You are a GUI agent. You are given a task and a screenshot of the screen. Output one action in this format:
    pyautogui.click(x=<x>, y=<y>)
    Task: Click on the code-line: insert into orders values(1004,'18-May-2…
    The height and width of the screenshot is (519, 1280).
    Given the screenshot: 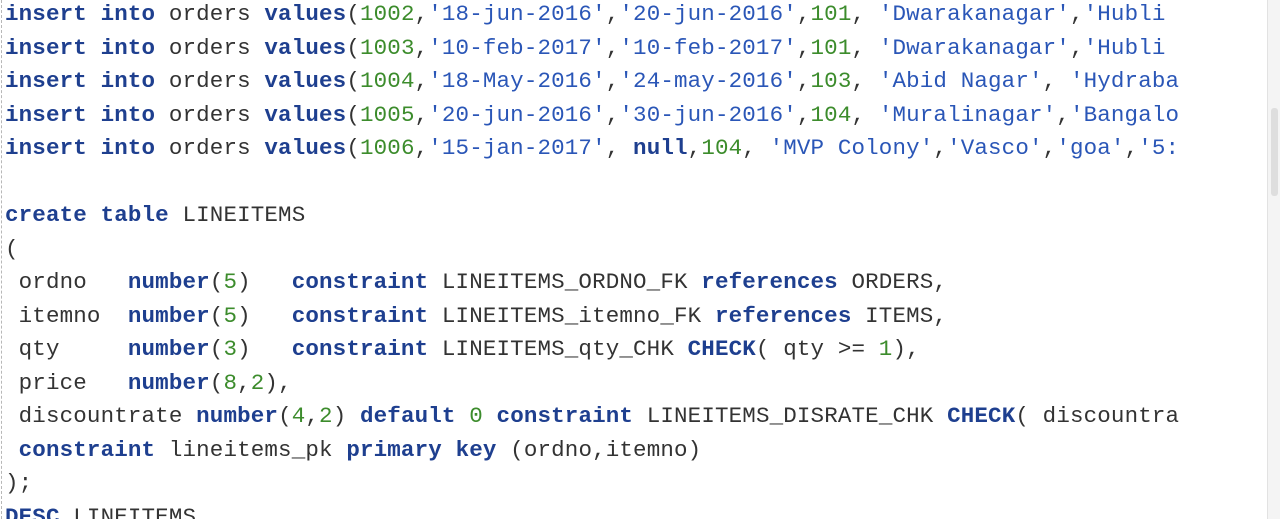 What is the action you would take?
    pyautogui.click(x=636, y=82)
    